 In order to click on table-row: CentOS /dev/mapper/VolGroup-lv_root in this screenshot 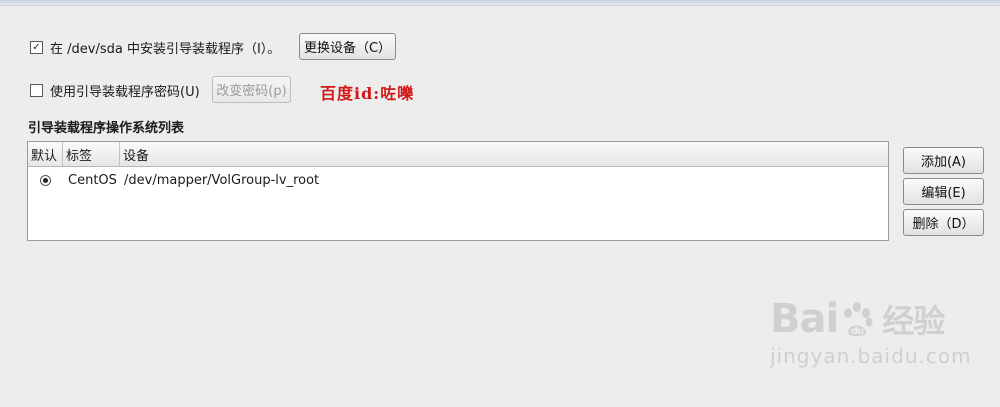, I will do `click(173, 180)`.